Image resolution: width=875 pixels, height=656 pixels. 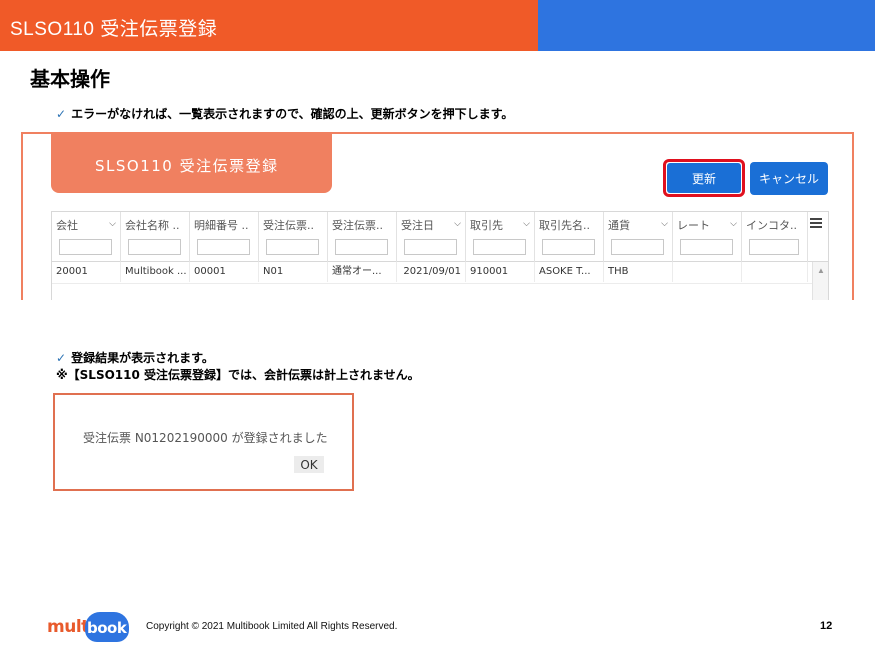 What do you see at coordinates (789, 178) in the screenshot?
I see `cancel-button: キャンセル` at bounding box center [789, 178].